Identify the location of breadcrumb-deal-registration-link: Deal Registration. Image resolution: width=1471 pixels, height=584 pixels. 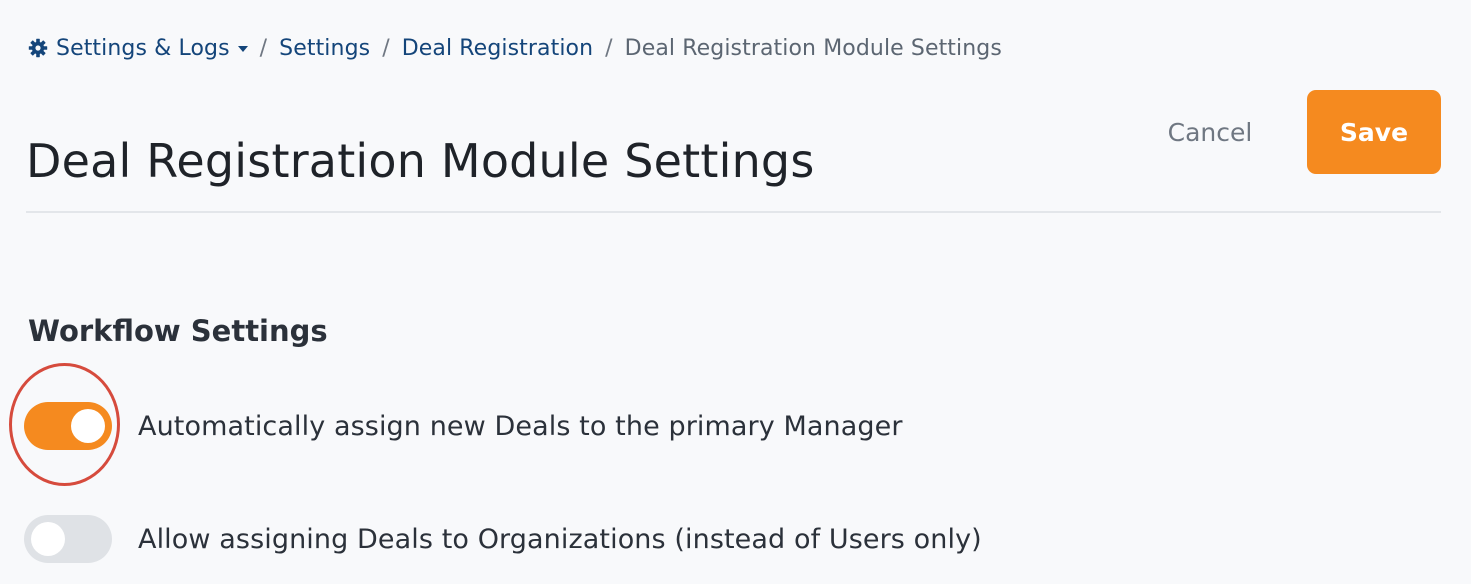
(497, 48).